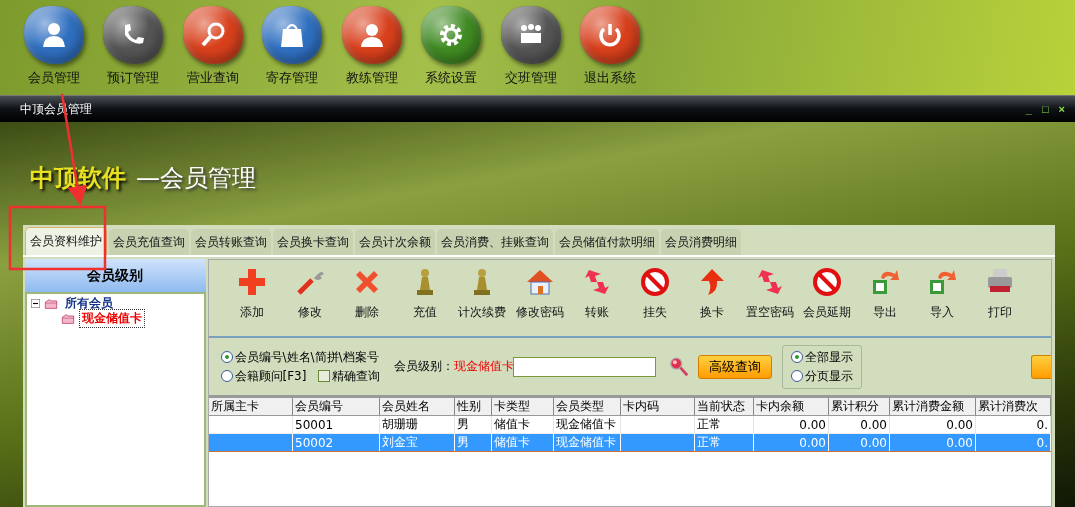  What do you see at coordinates (822, 376) in the screenshot?
I see `radio-button: 分页显示` at bounding box center [822, 376].